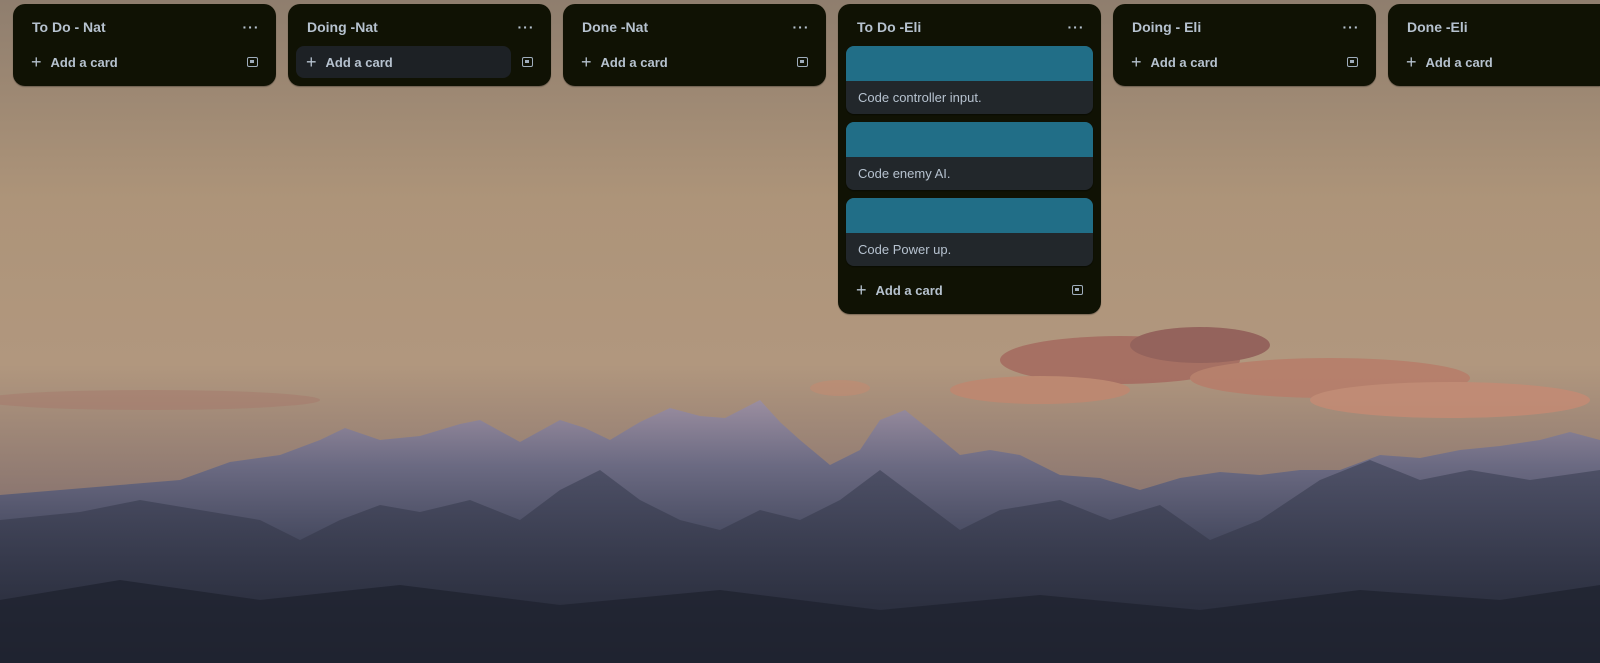 This screenshot has height=663, width=1600. Describe the element at coordinates (905, 249) in the screenshot. I see `card-title: Code Power up.` at that location.